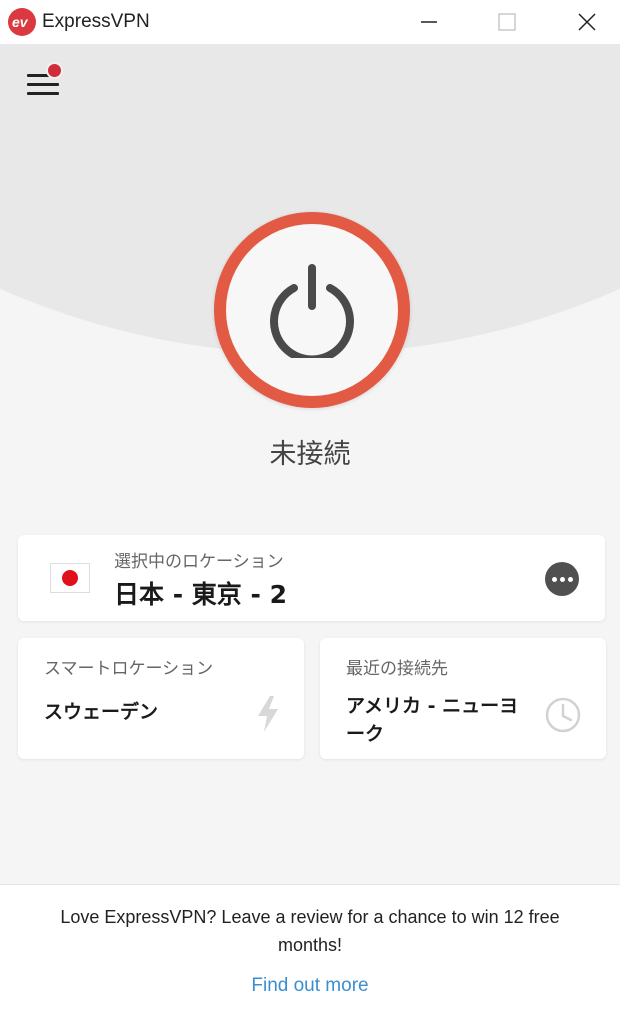 The width and height of the screenshot is (620, 1024). Describe the element at coordinates (310, 22) in the screenshot. I see `title-bar: ev ExpressVPN` at that location.